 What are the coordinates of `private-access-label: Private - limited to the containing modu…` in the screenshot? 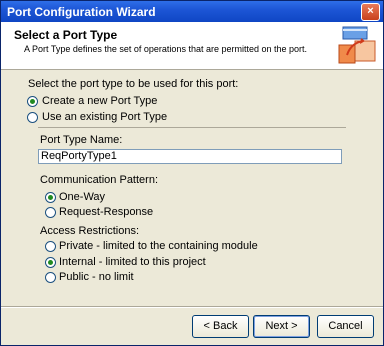 It's located at (158, 246).